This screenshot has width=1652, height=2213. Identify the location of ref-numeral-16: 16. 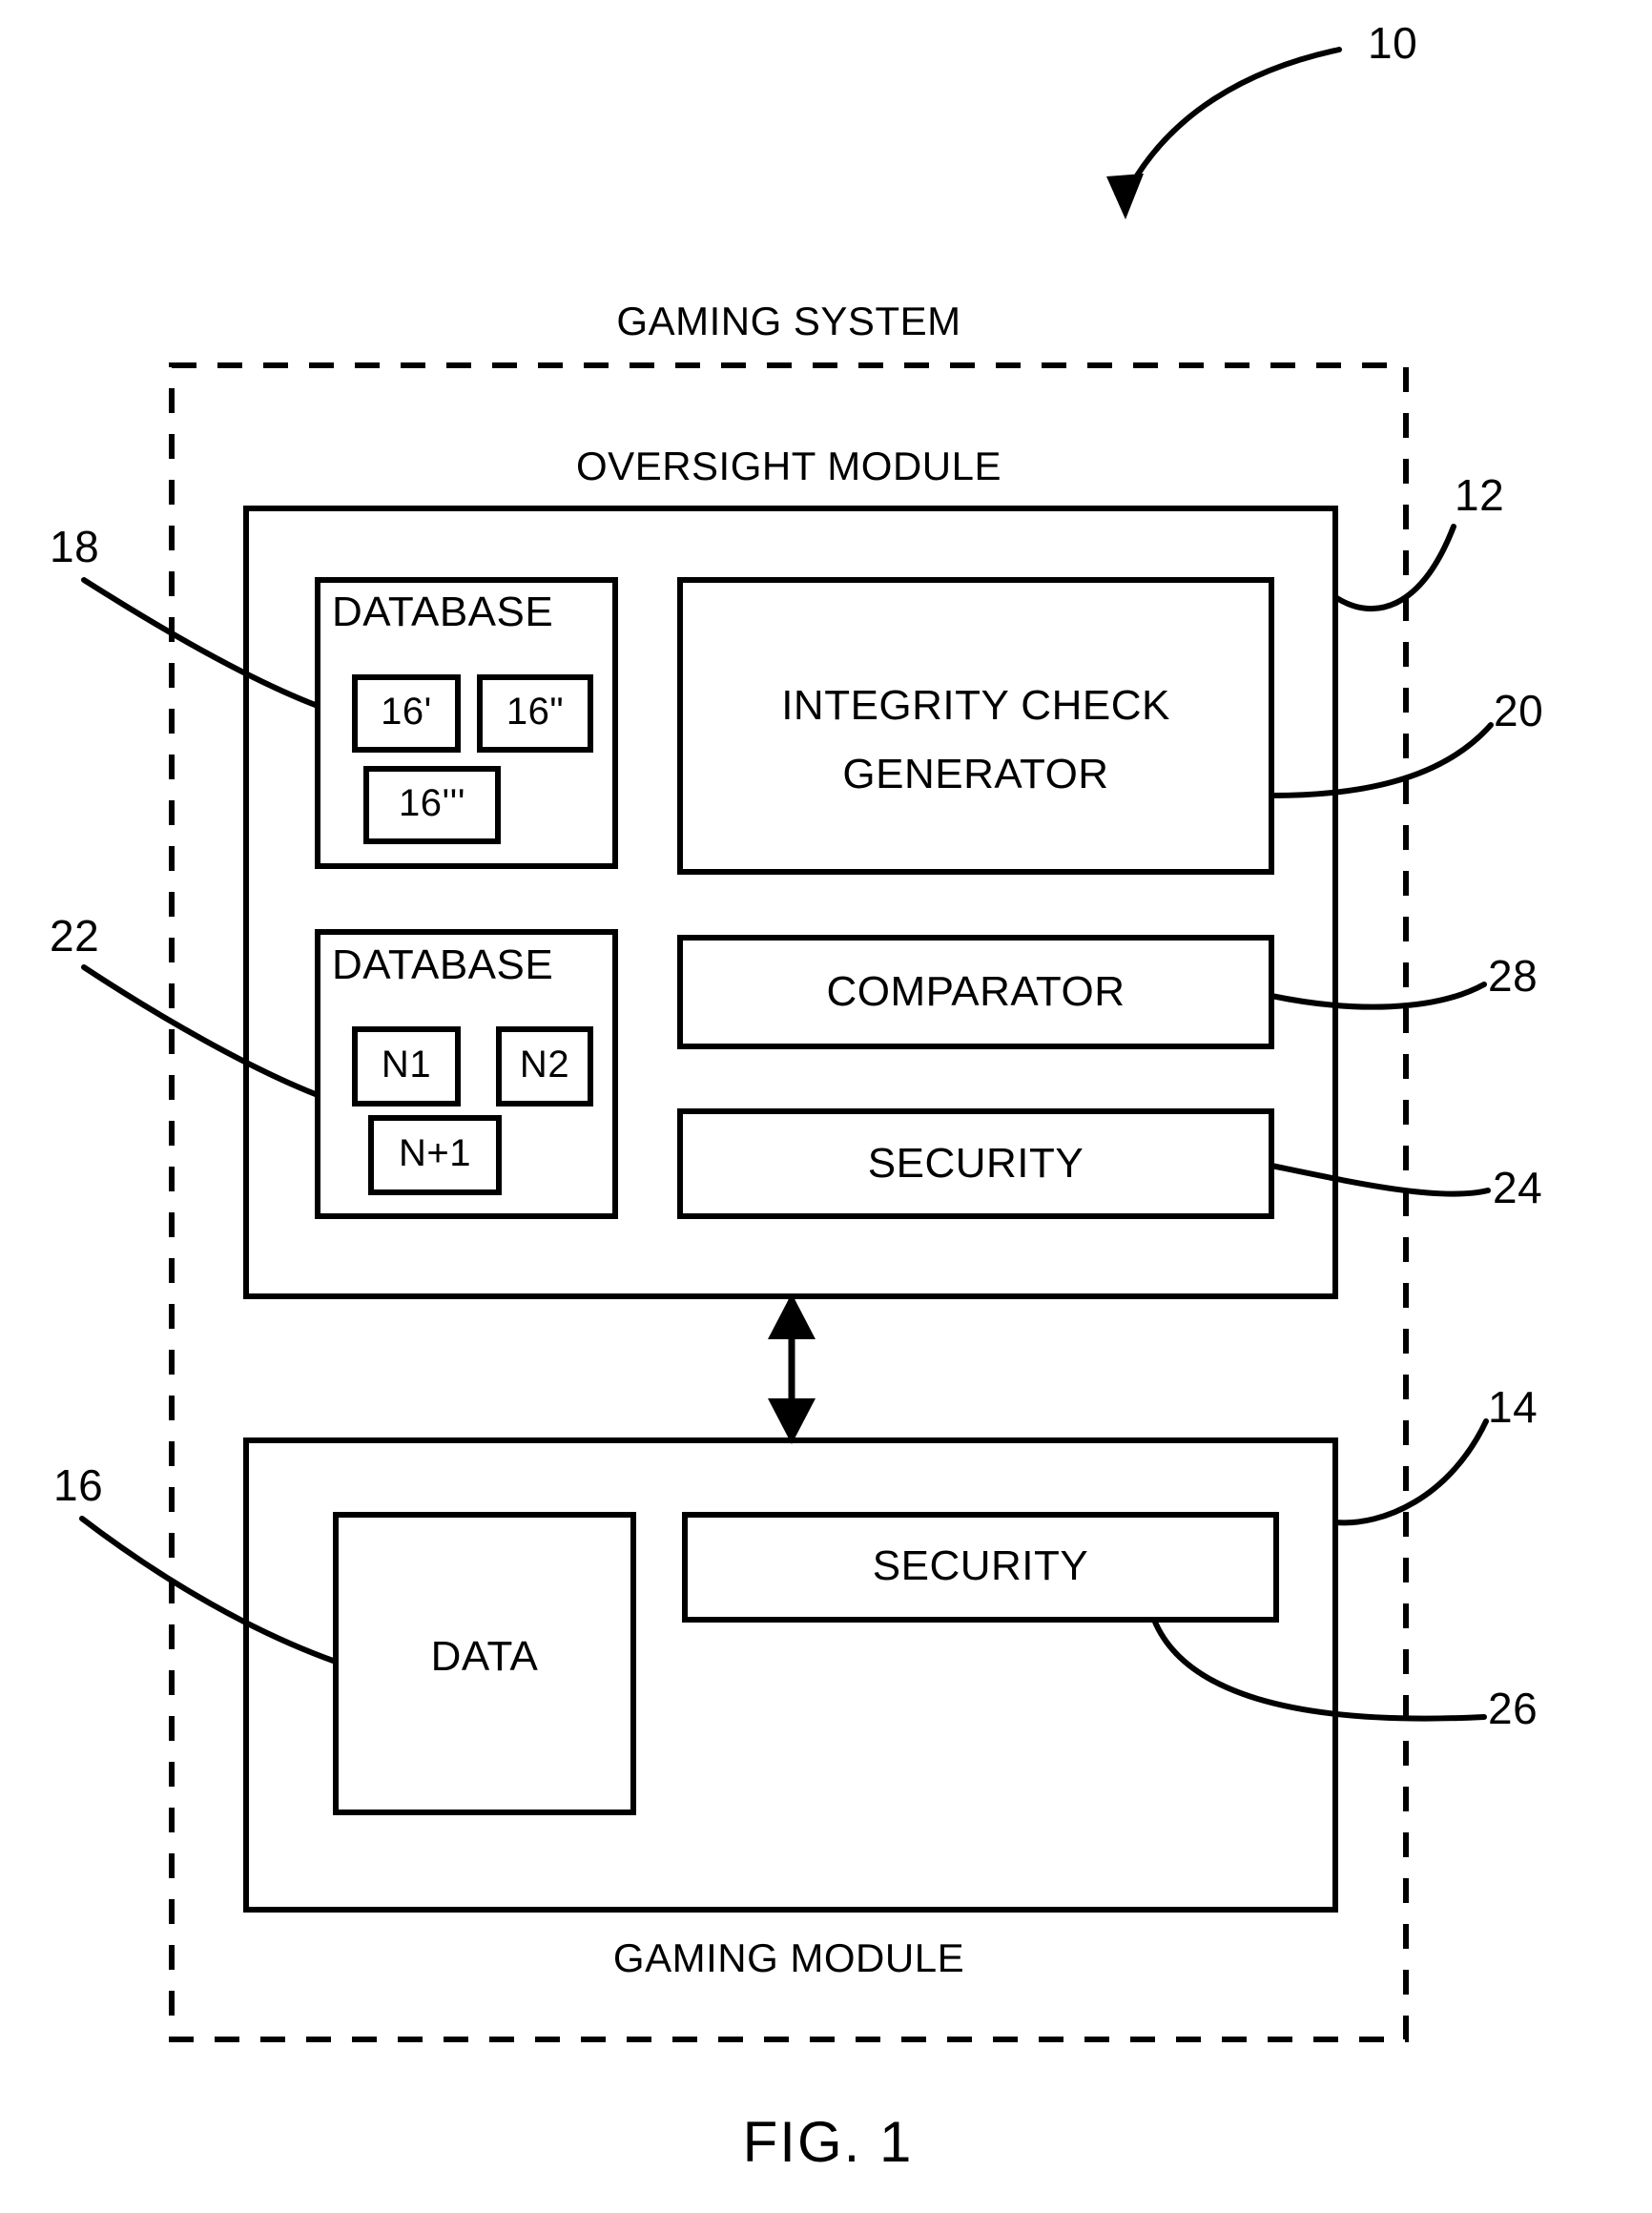
(78, 1485).